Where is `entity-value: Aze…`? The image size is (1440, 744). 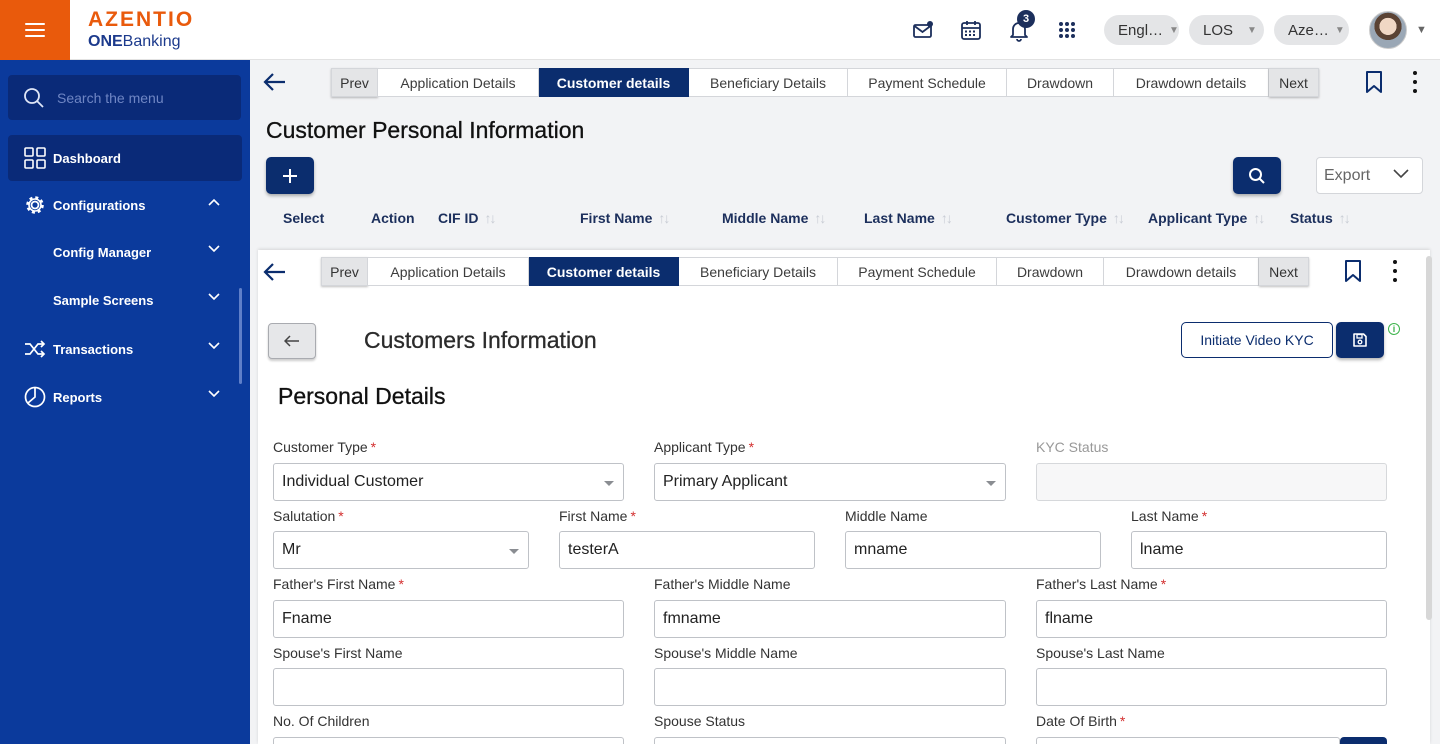
entity-value: Aze… is located at coordinates (1308, 30).